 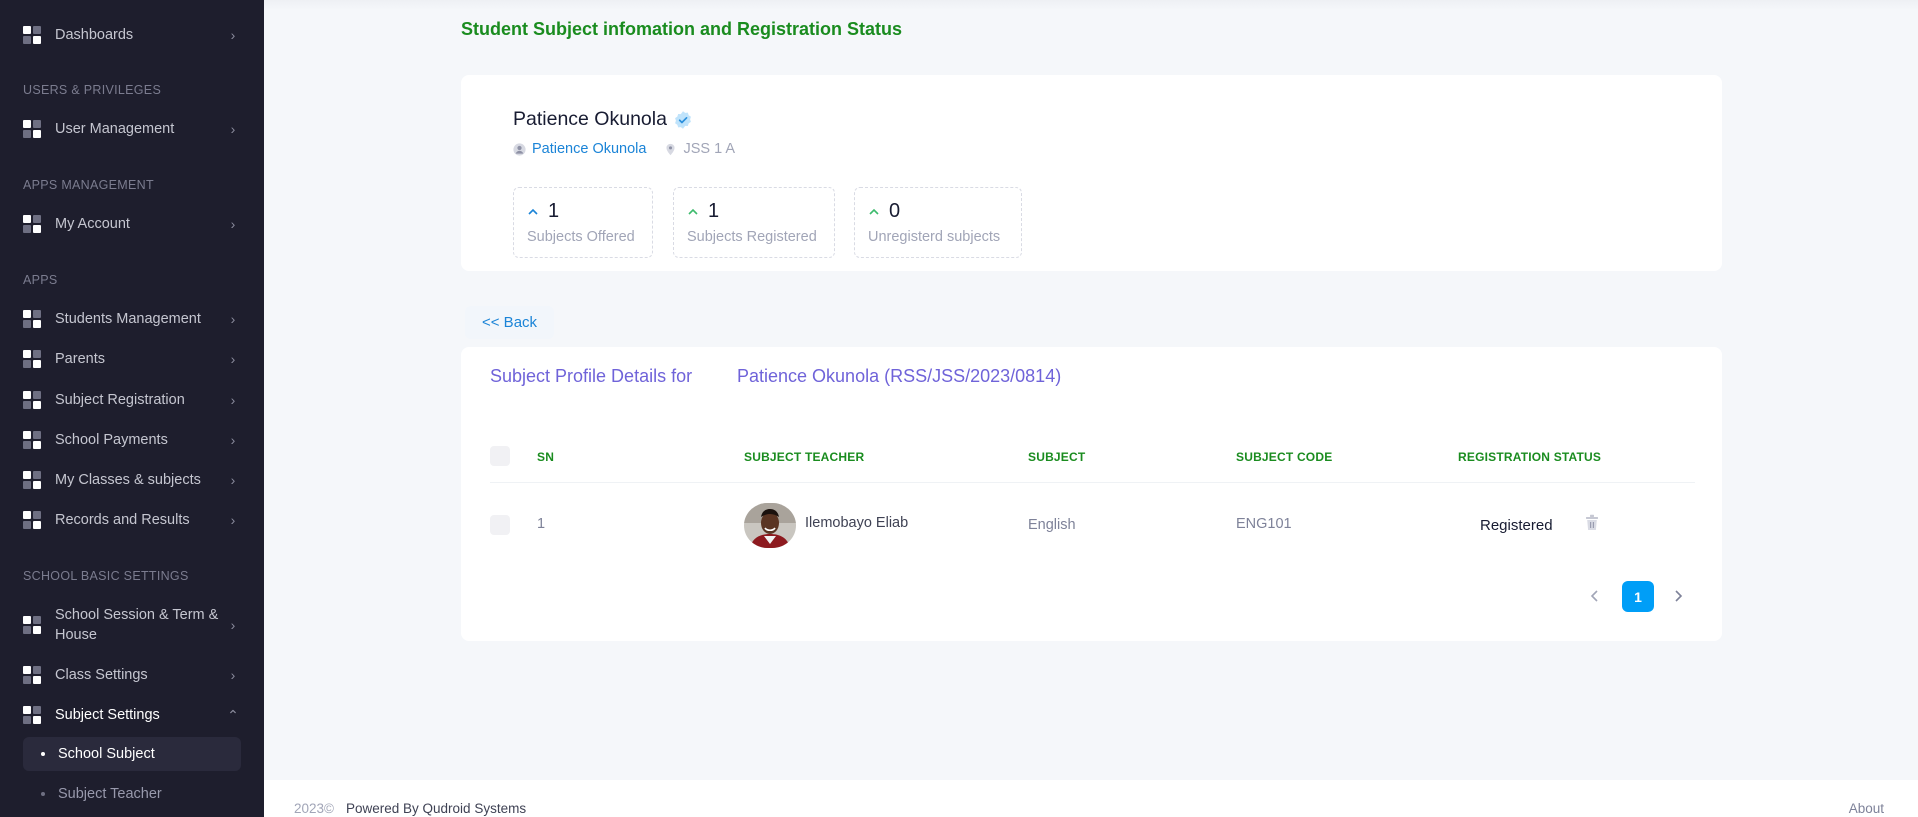 I want to click on sidebar-item-label: Dashboards, so click(x=94, y=35).